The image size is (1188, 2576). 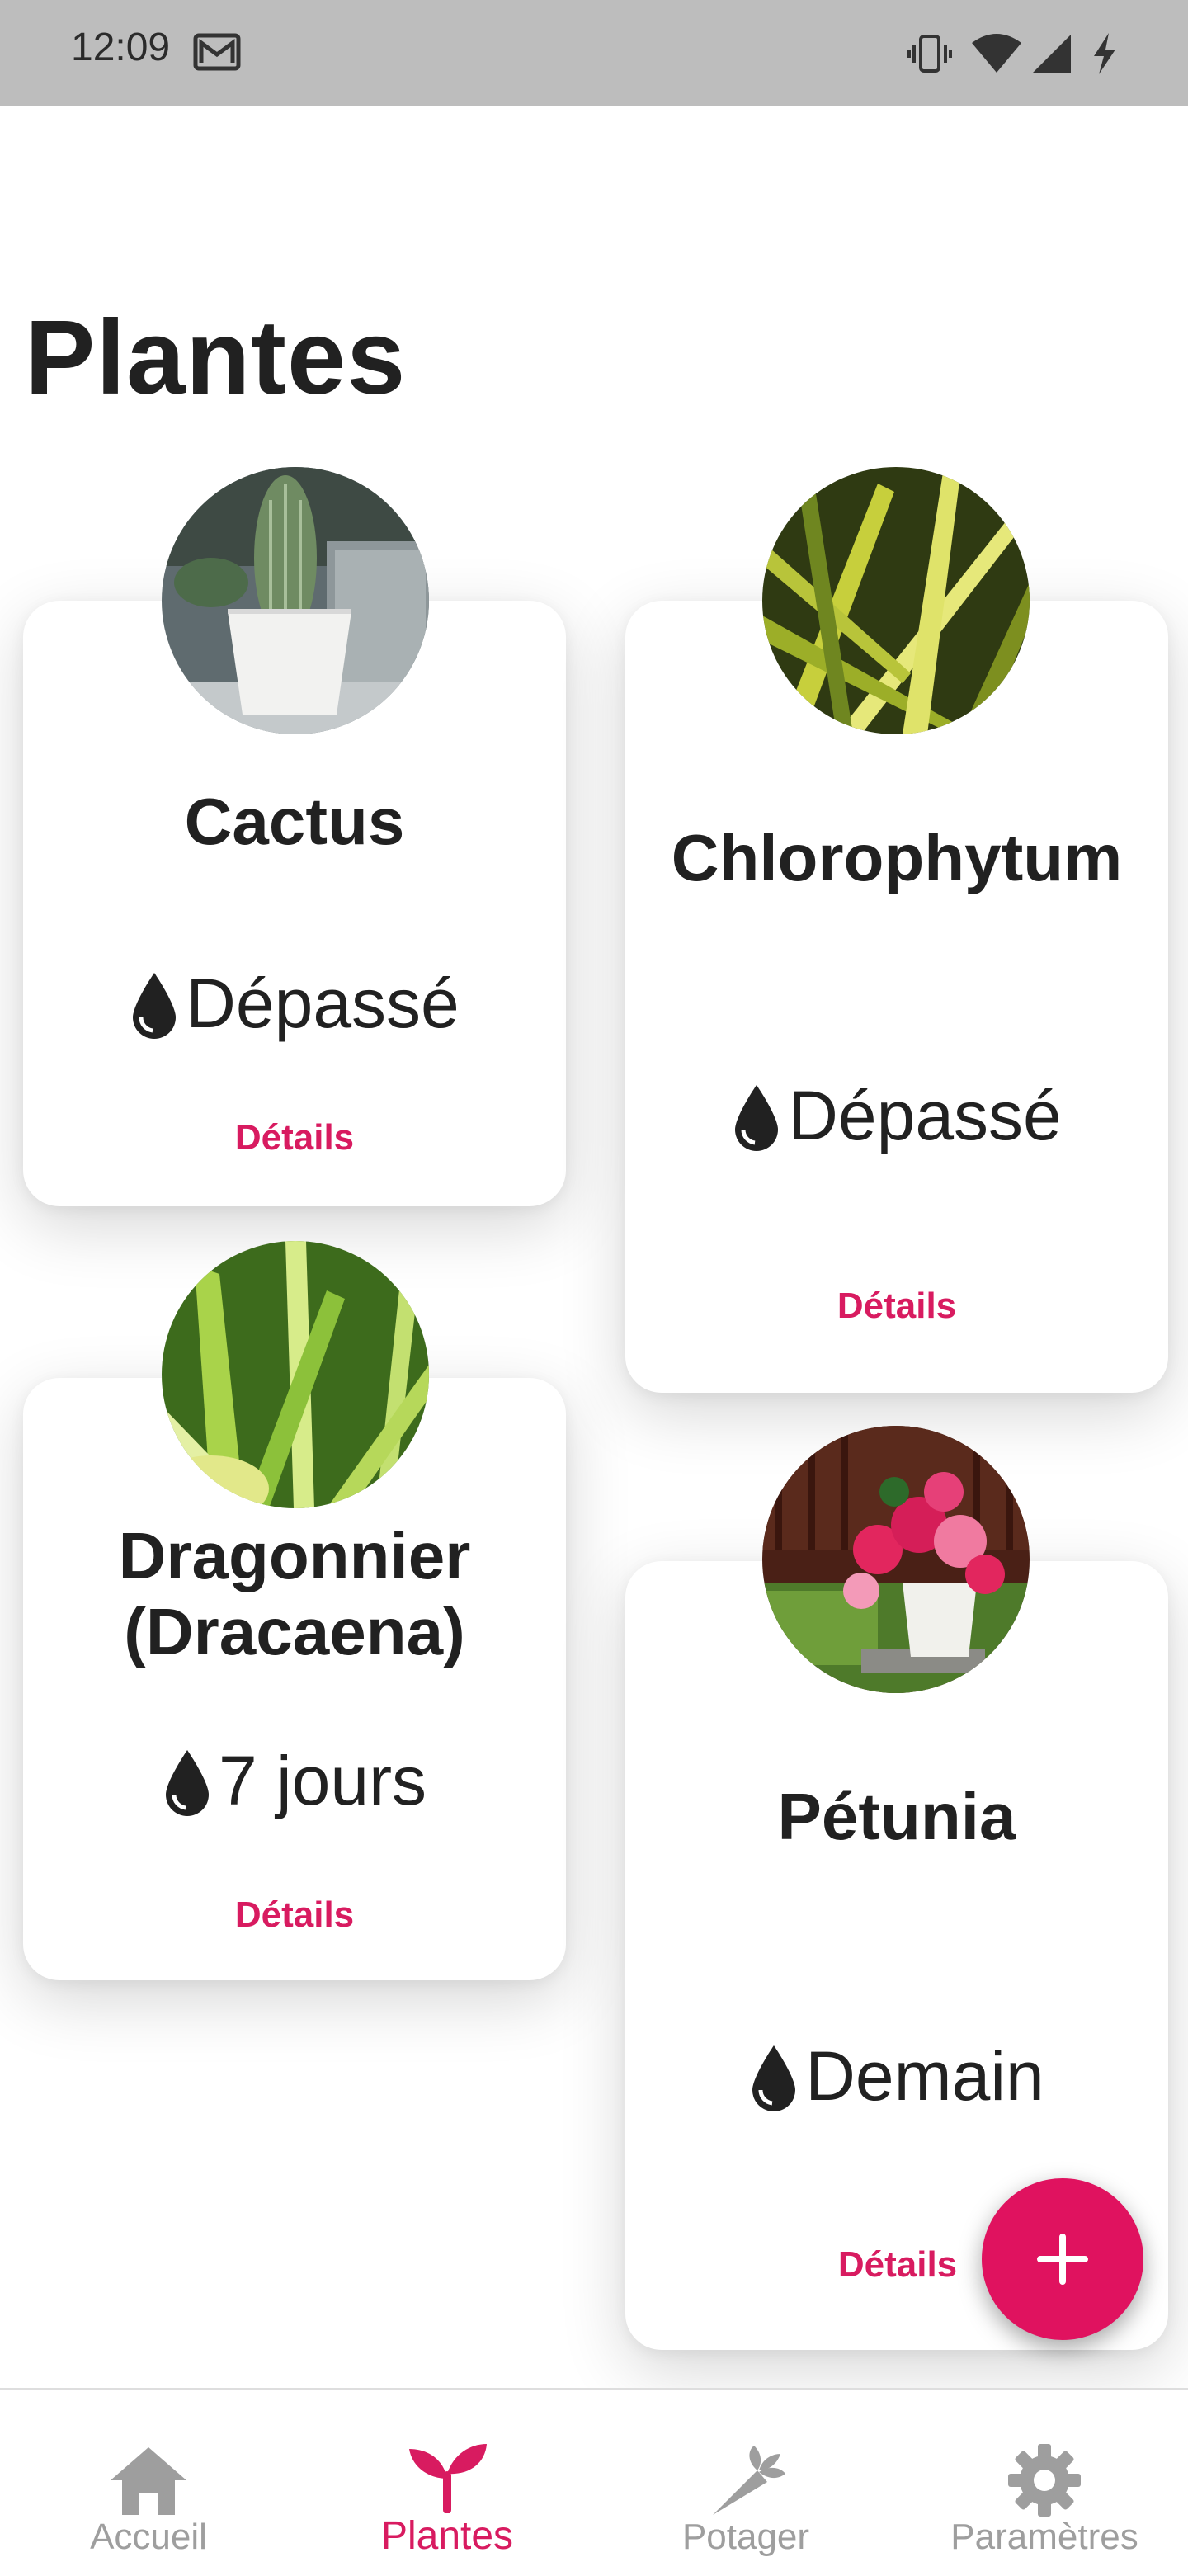 I want to click on bottom-navigation: Accueil Plantes Potager Paramètres, so click(x=594, y=2482).